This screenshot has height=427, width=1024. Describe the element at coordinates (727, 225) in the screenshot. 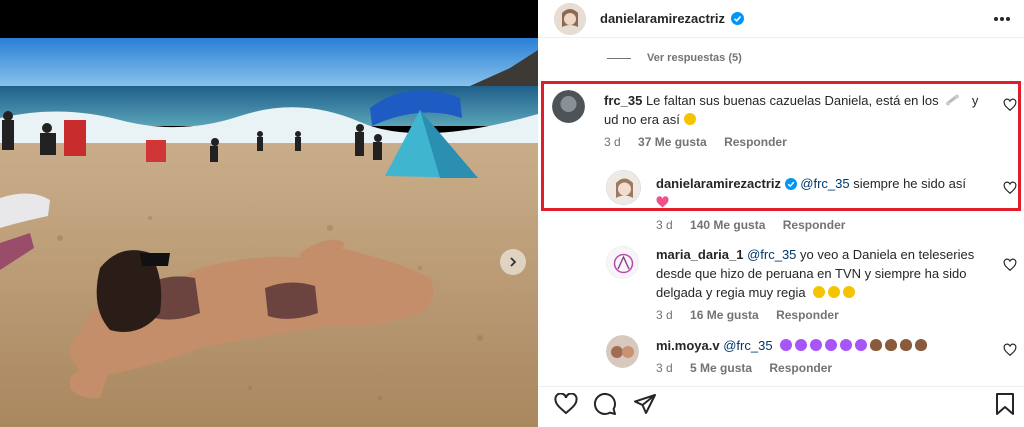

I see `comment-likes: 140 Me gusta` at that location.